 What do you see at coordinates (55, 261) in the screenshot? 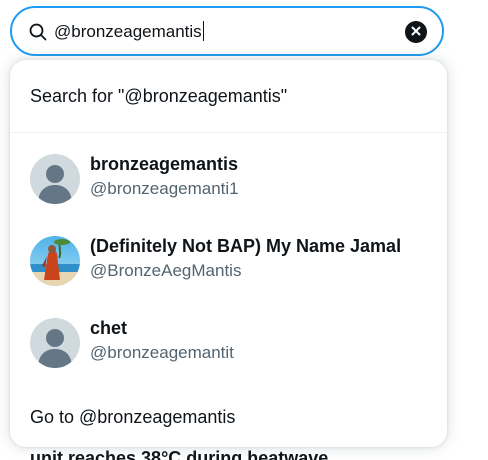
I see `photo-avatar` at bounding box center [55, 261].